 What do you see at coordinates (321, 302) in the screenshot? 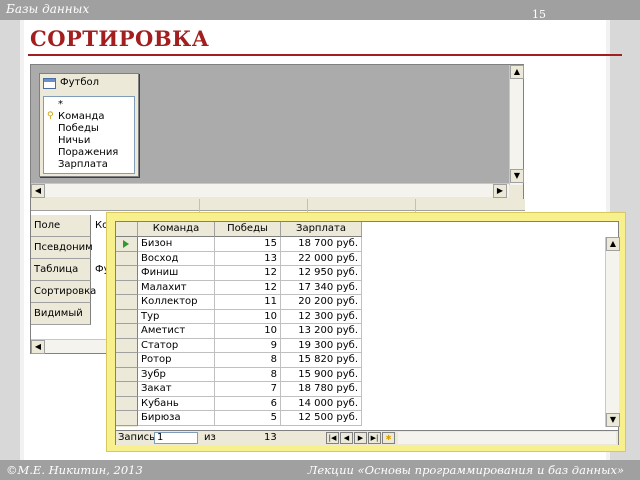
I see `salary-cell: 20 200 руб.` at bounding box center [321, 302].